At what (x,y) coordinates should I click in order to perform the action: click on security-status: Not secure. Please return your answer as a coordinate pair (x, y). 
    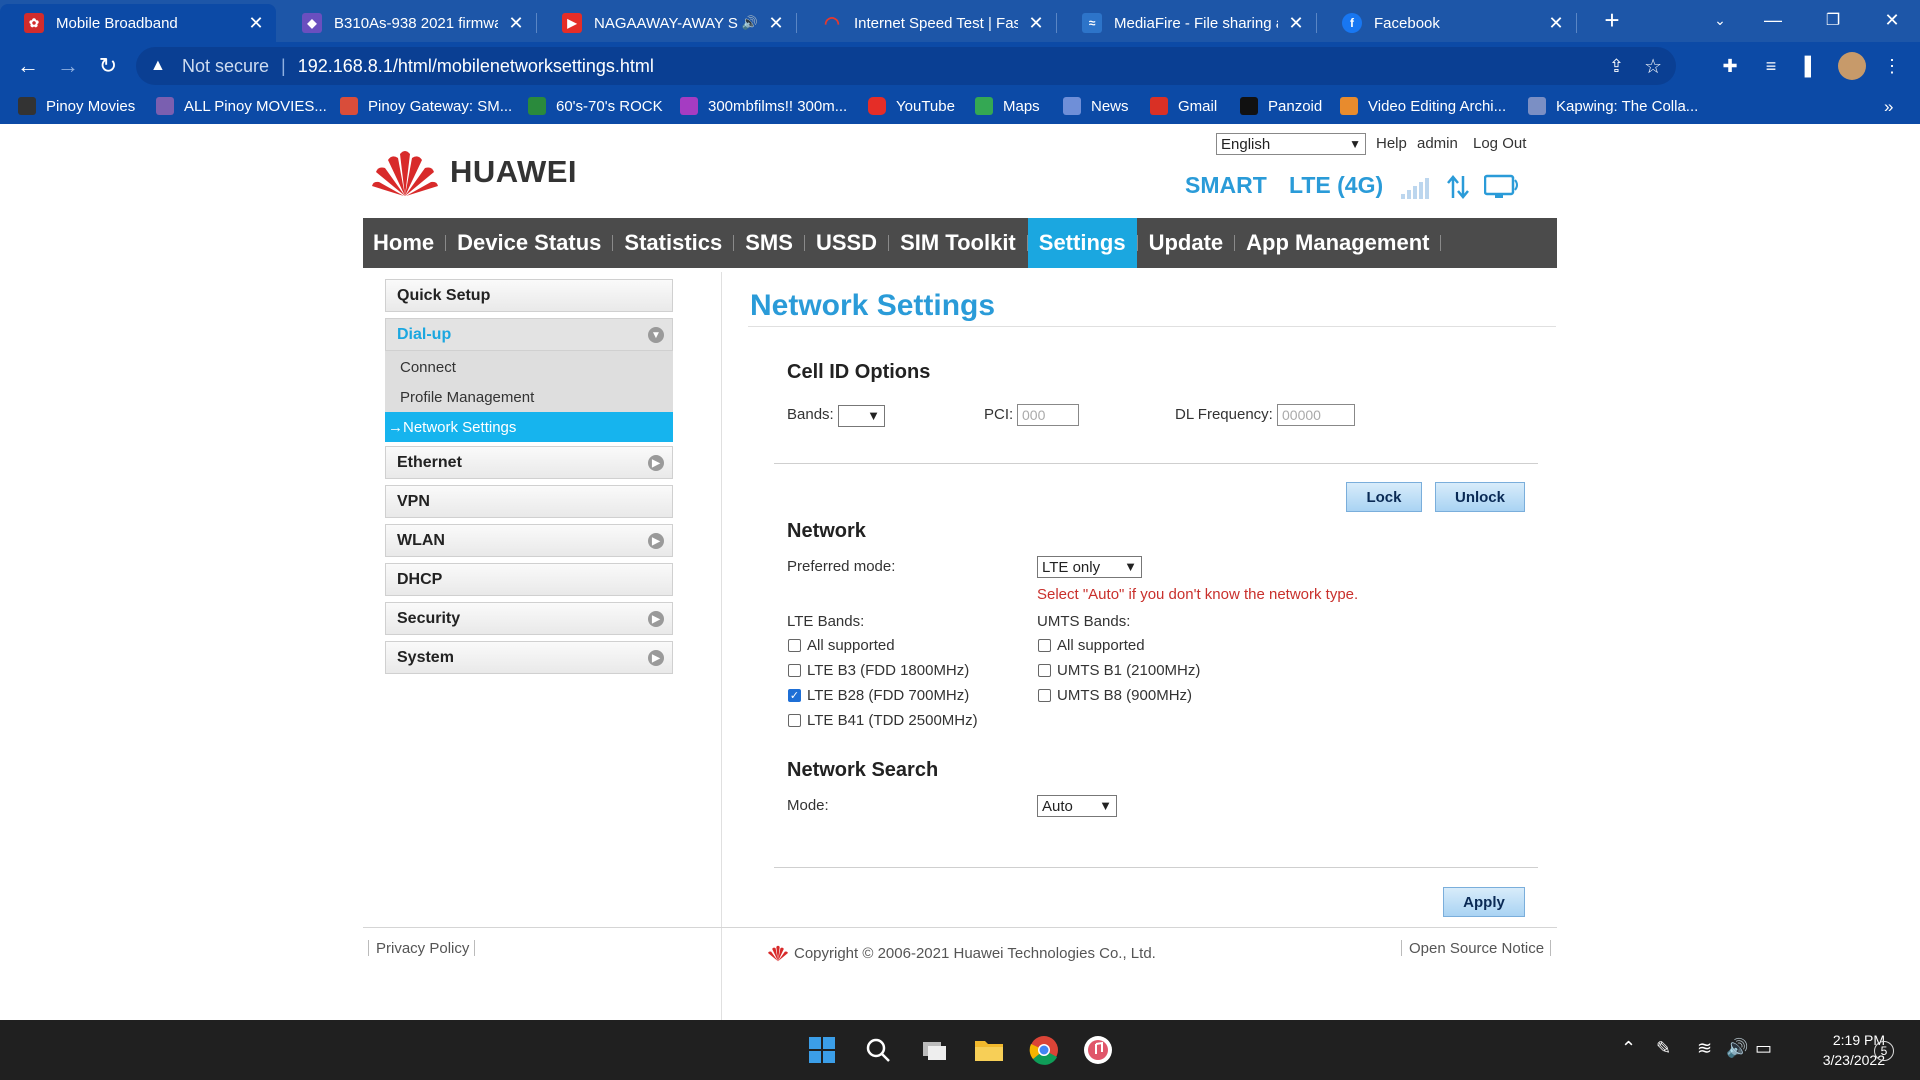
    Looking at the image, I should click on (225, 66).